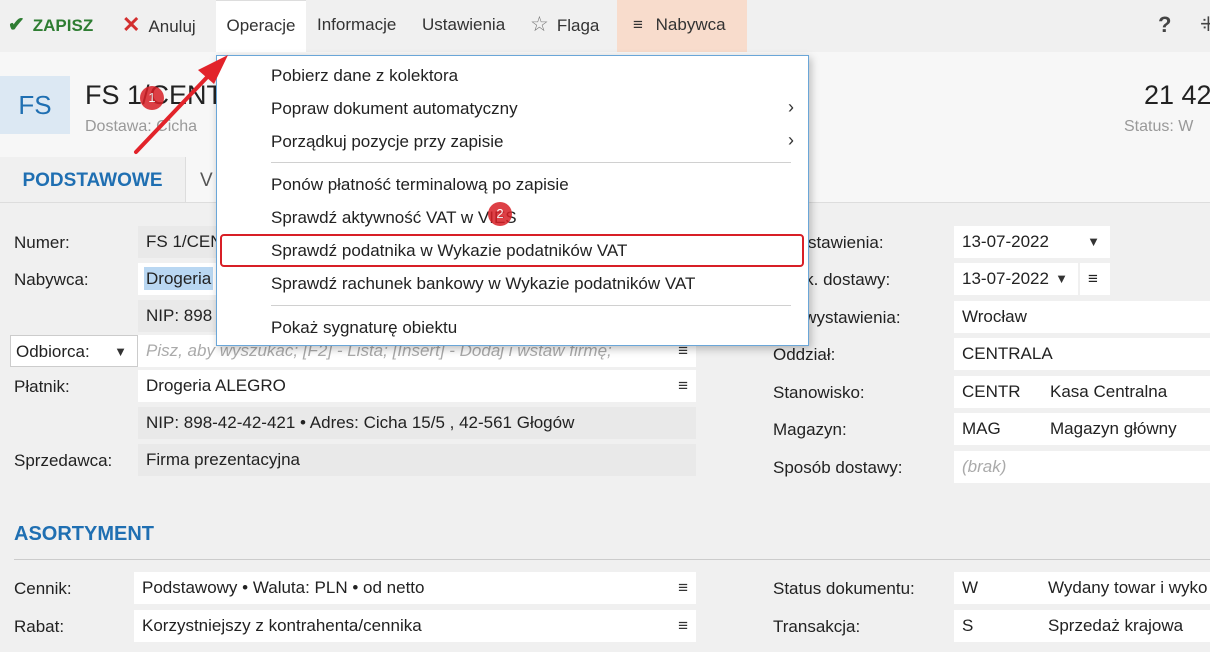  Describe the element at coordinates (152, 98) in the screenshot. I see `step-badge-1: 1` at that location.